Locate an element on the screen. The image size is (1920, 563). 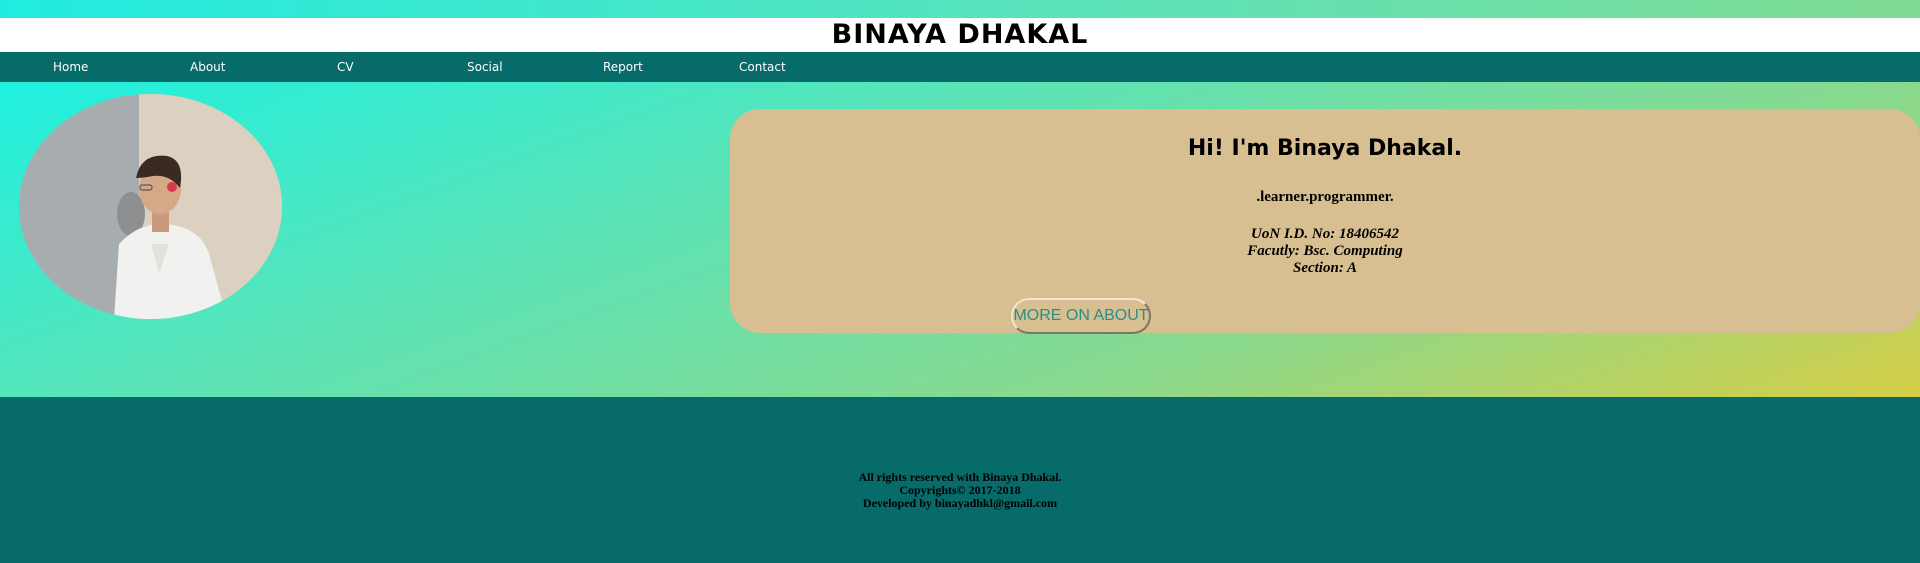
nav-link-report: Report is located at coordinates (623, 67).